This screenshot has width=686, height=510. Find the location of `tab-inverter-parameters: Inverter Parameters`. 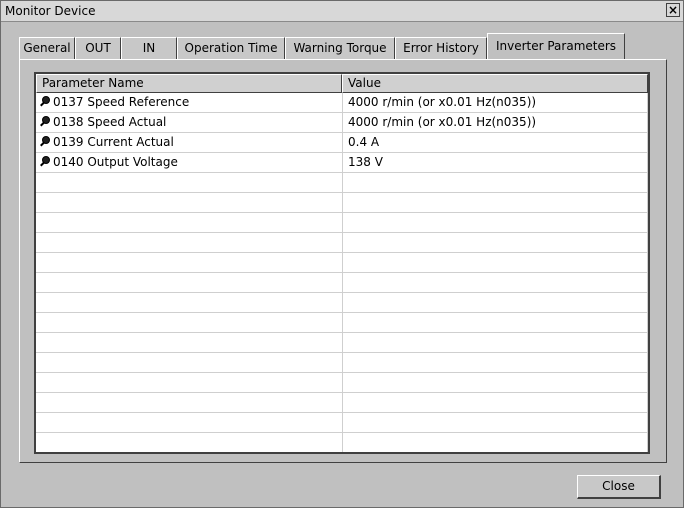

tab-inverter-parameters: Inverter Parameters is located at coordinates (556, 46).